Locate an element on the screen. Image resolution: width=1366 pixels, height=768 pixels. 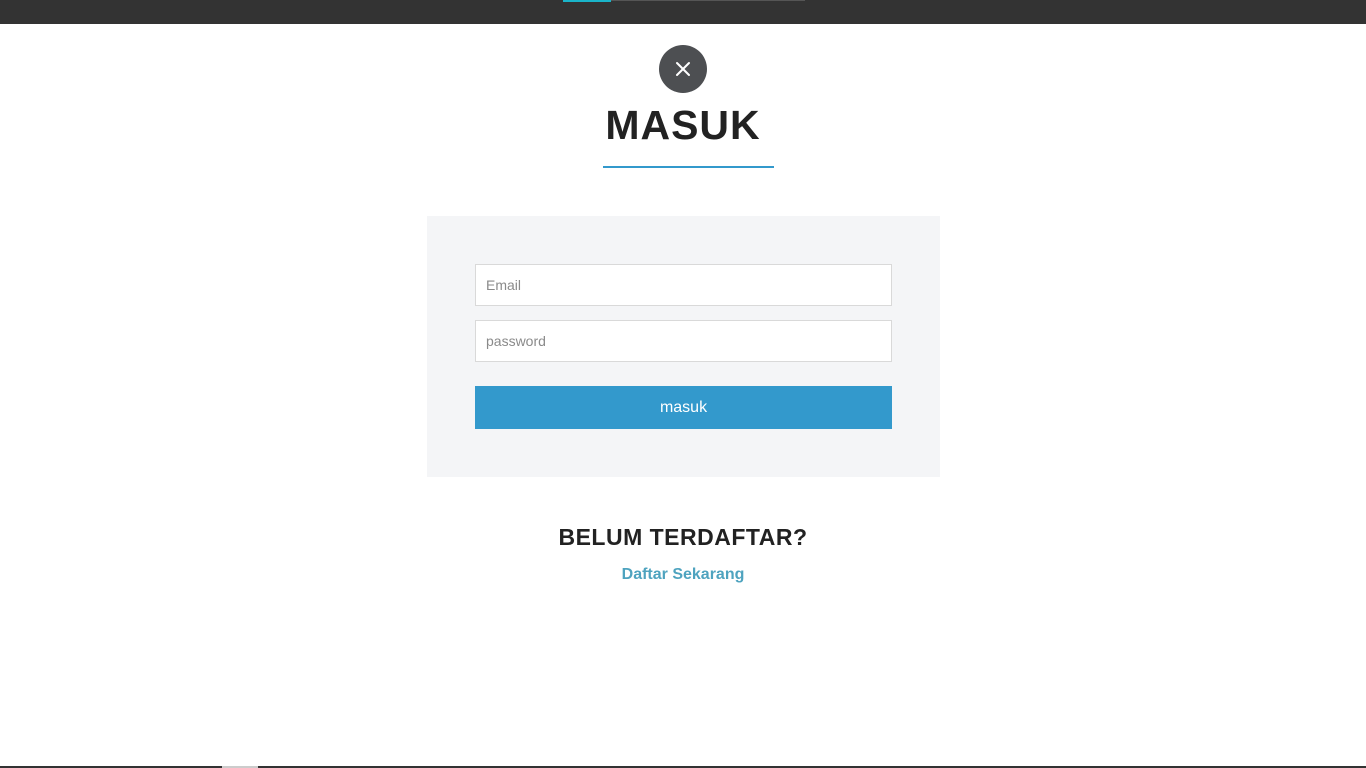
top-bar is located at coordinates (683, 12).